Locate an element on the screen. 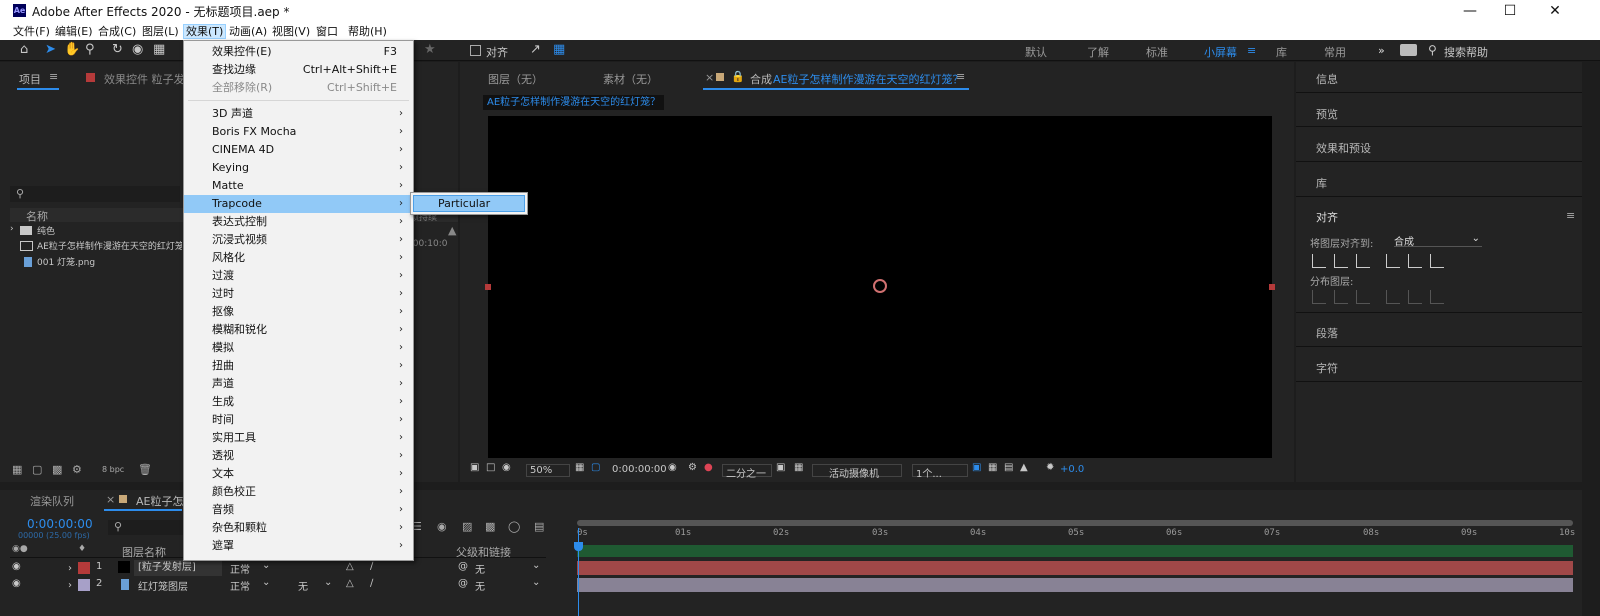  menu-composition: 合成(C) is located at coordinates (117, 31).